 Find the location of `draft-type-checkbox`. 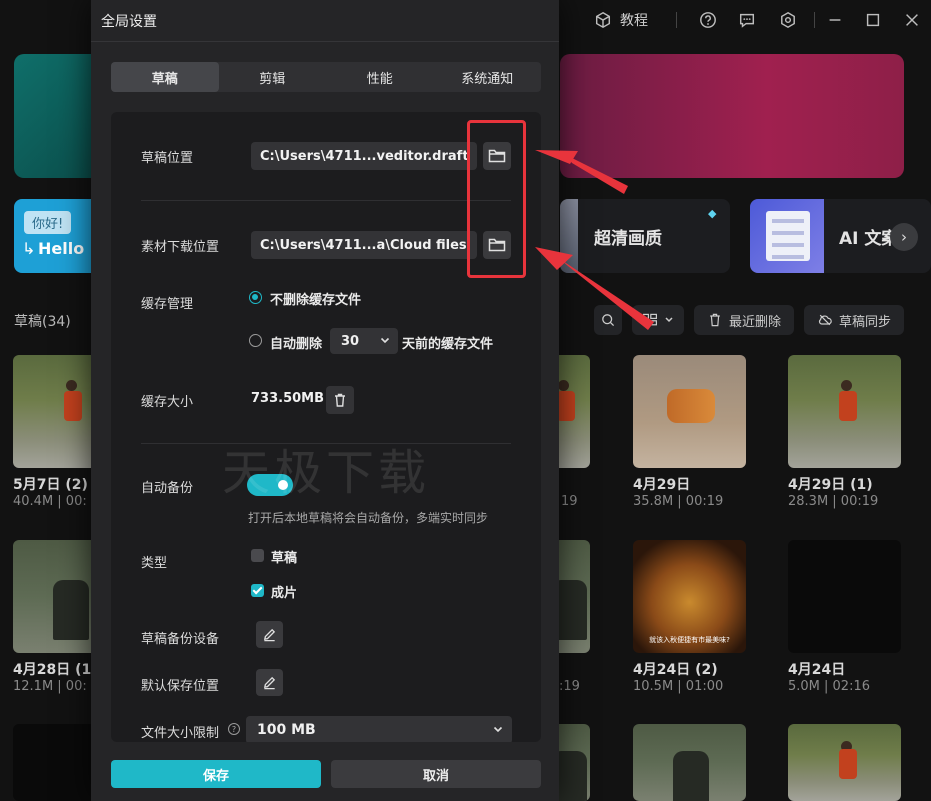

draft-type-checkbox is located at coordinates (257, 555).